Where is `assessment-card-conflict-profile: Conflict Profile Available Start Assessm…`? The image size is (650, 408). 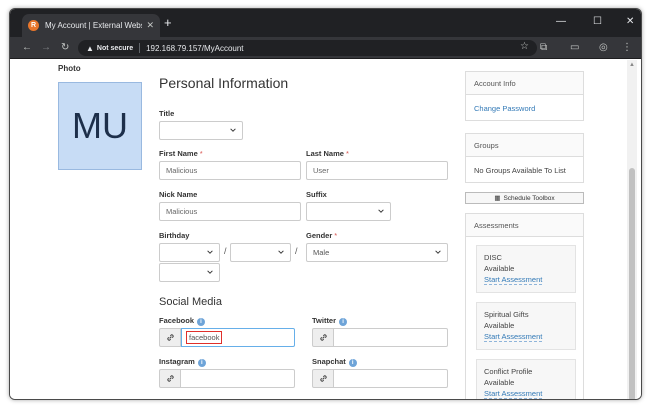
assessment-card-conflict-profile: Conflict Profile Available Start Assessm… is located at coordinates (526, 379).